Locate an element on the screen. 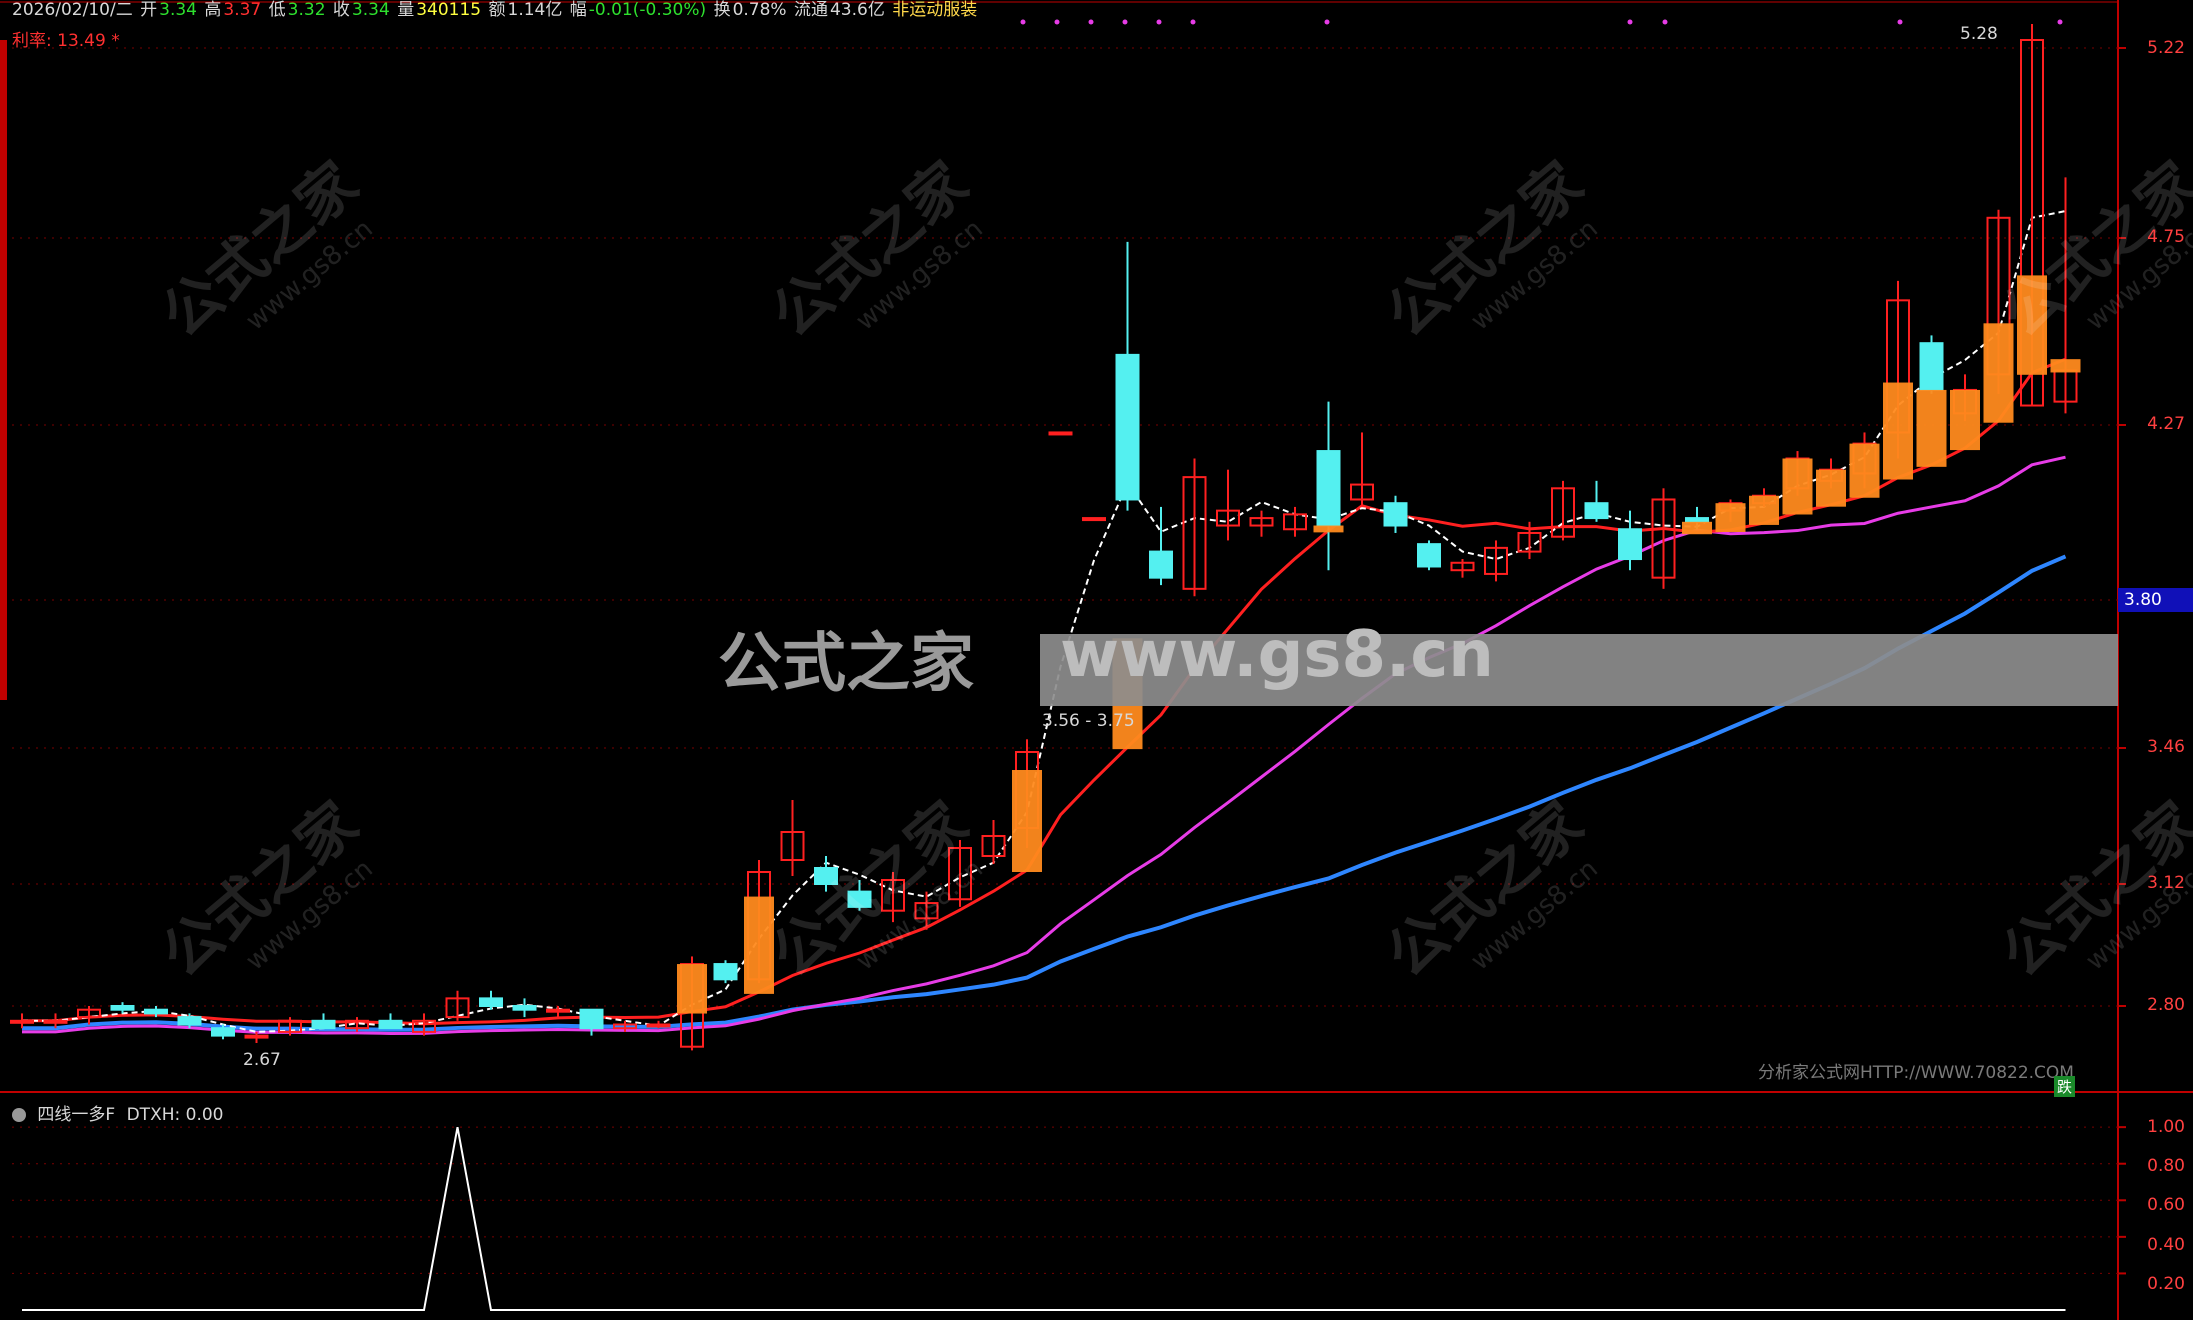 This screenshot has width=2193, height=1320. float-label: 流通 is located at coordinates (810, 10).